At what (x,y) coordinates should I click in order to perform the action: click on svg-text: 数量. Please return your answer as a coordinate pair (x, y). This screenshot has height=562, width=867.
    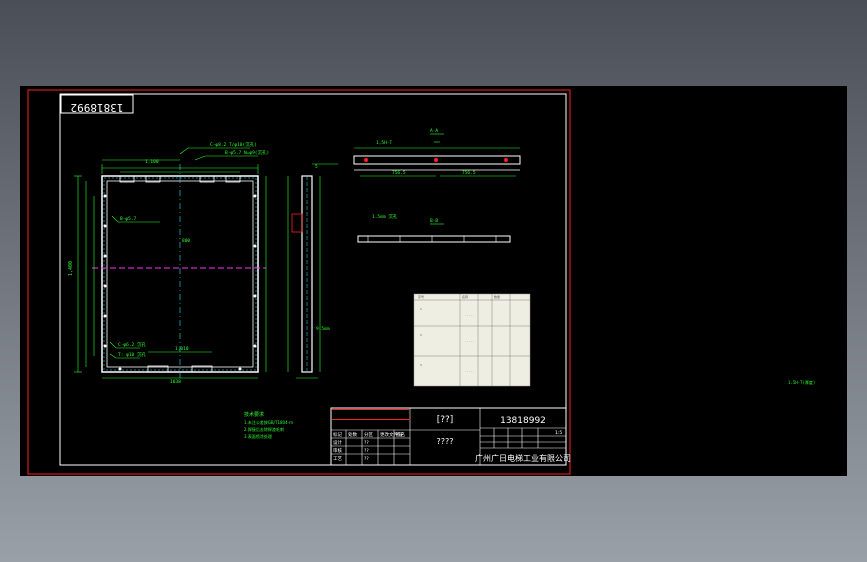
    Looking at the image, I should click on (497, 296).